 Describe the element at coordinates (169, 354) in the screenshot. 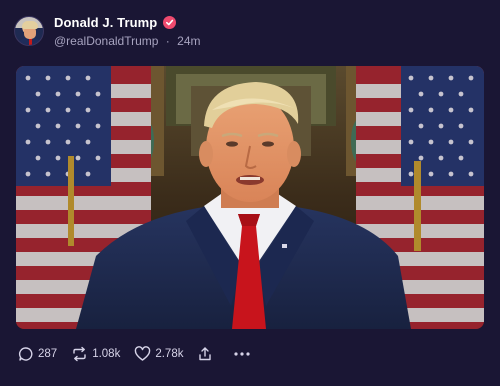

I see `like-count: 2.78k` at that location.